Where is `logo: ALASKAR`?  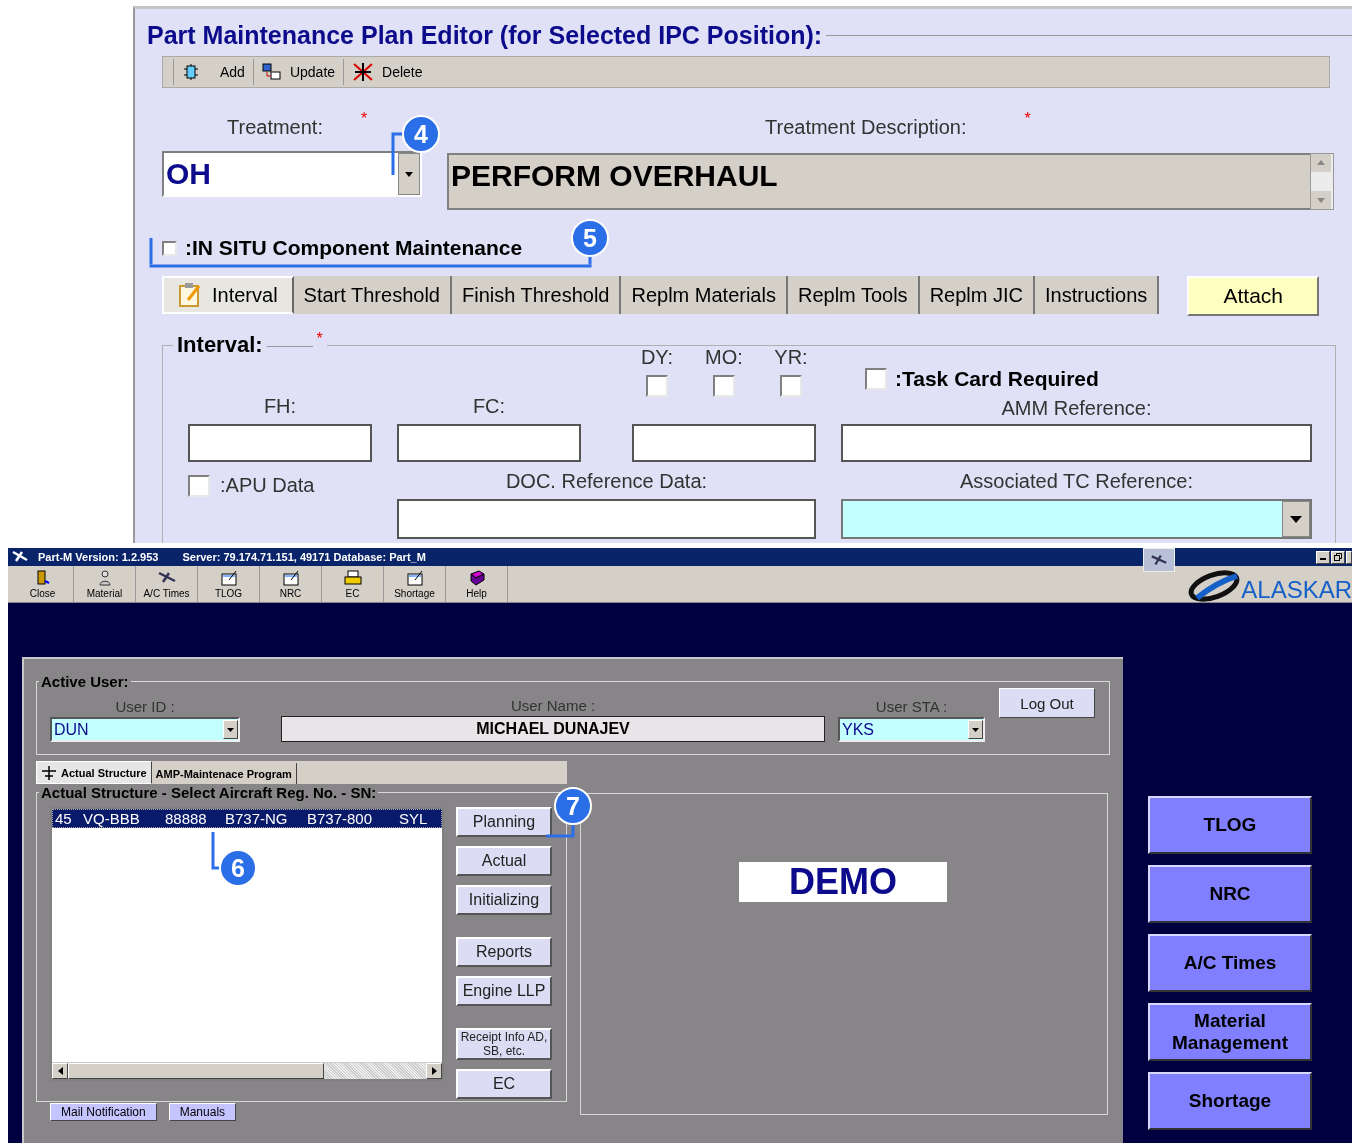
logo: ALASKAR is located at coordinates (1269, 584).